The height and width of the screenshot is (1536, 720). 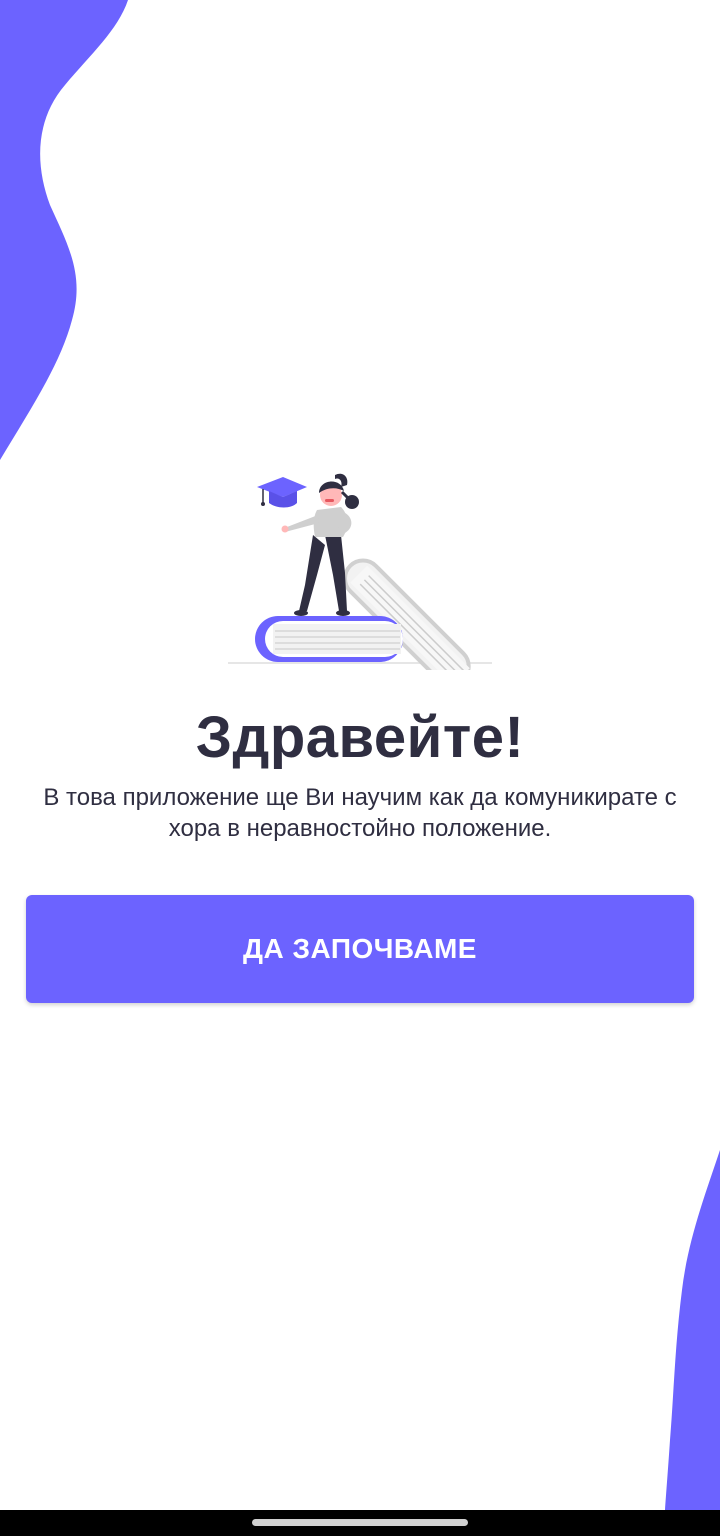 What do you see at coordinates (360, 571) in the screenshot?
I see `woman-on-books-illustration` at bounding box center [360, 571].